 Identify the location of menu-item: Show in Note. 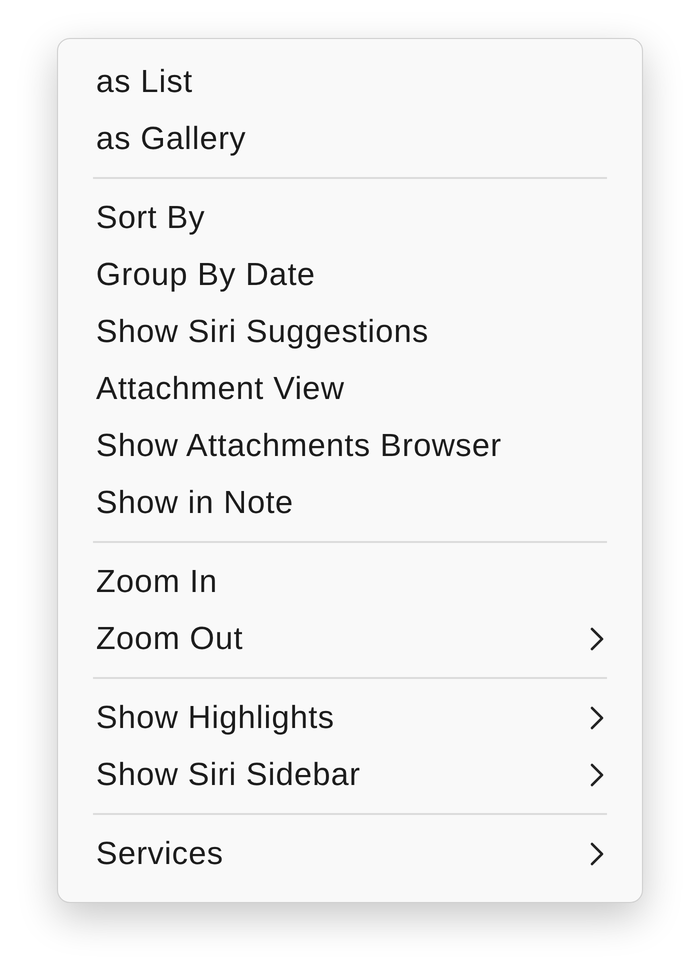
(351, 502).